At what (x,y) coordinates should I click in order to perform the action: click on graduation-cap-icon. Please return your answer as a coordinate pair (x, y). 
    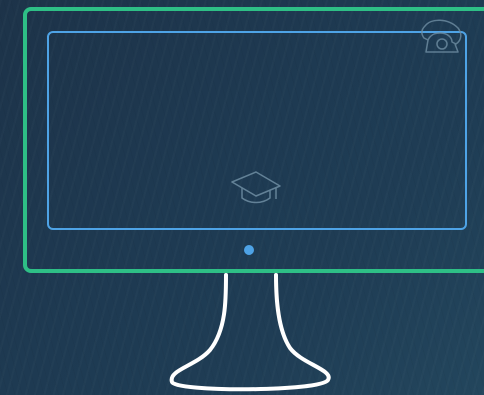
    Looking at the image, I should click on (256, 187).